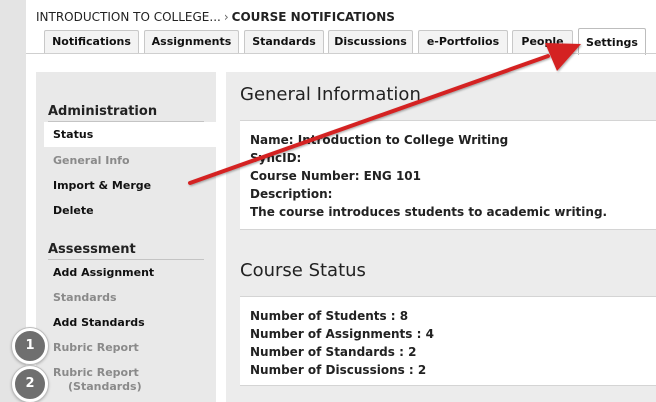  What do you see at coordinates (91, 41) in the screenshot?
I see `tab-notifications: Notifications` at bounding box center [91, 41].